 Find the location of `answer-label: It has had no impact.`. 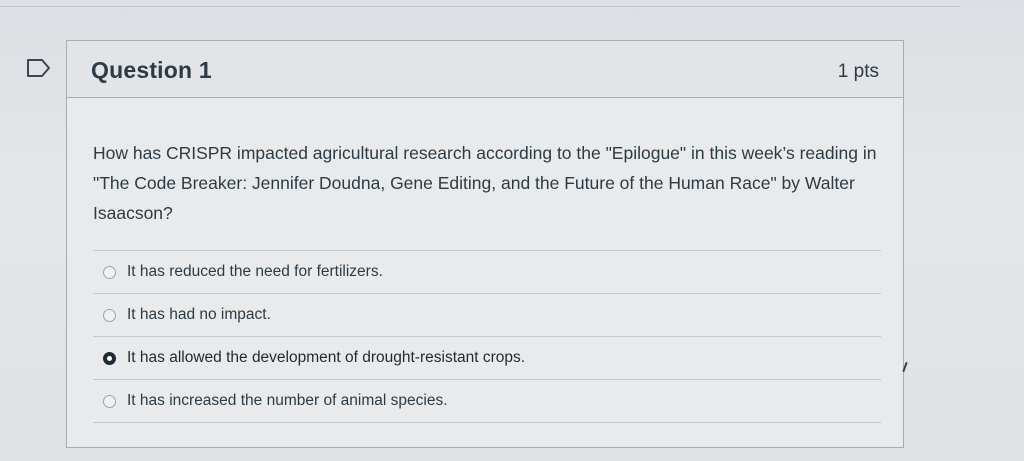

answer-label: It has had no impact. is located at coordinates (199, 314).